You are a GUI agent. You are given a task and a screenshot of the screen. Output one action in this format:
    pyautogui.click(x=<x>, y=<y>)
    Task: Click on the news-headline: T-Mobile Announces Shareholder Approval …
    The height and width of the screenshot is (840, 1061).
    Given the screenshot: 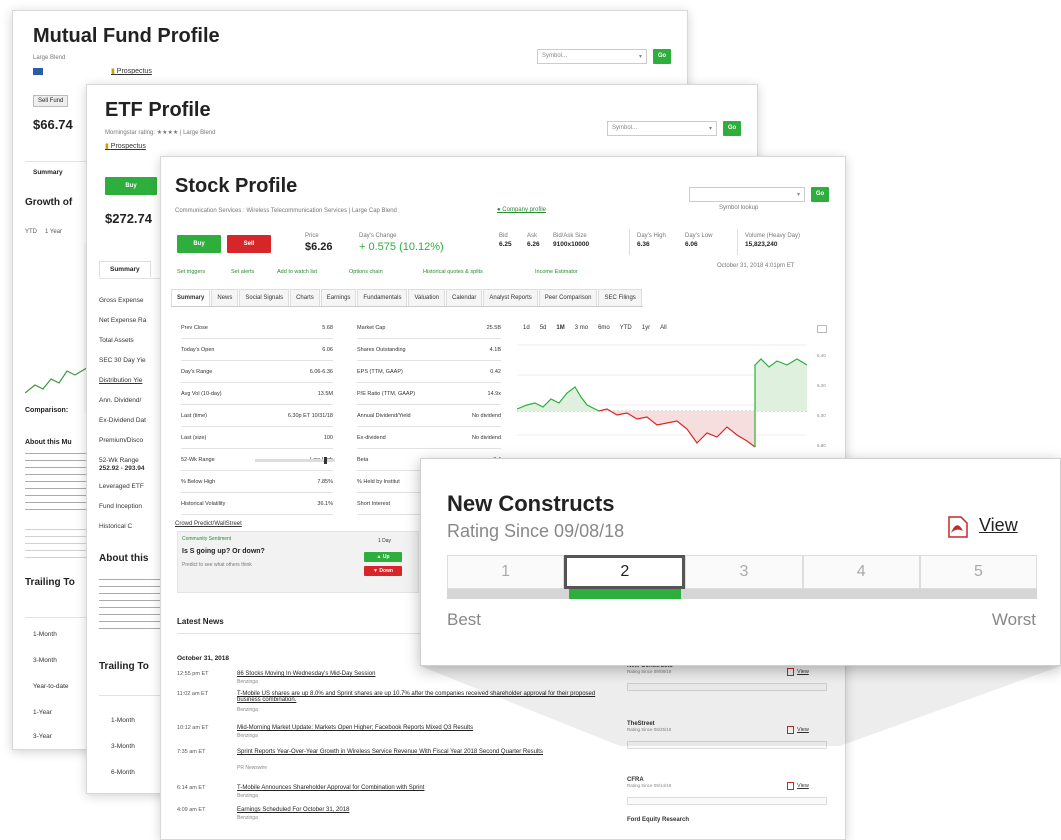 What is the action you would take?
    pyautogui.click(x=427, y=788)
    